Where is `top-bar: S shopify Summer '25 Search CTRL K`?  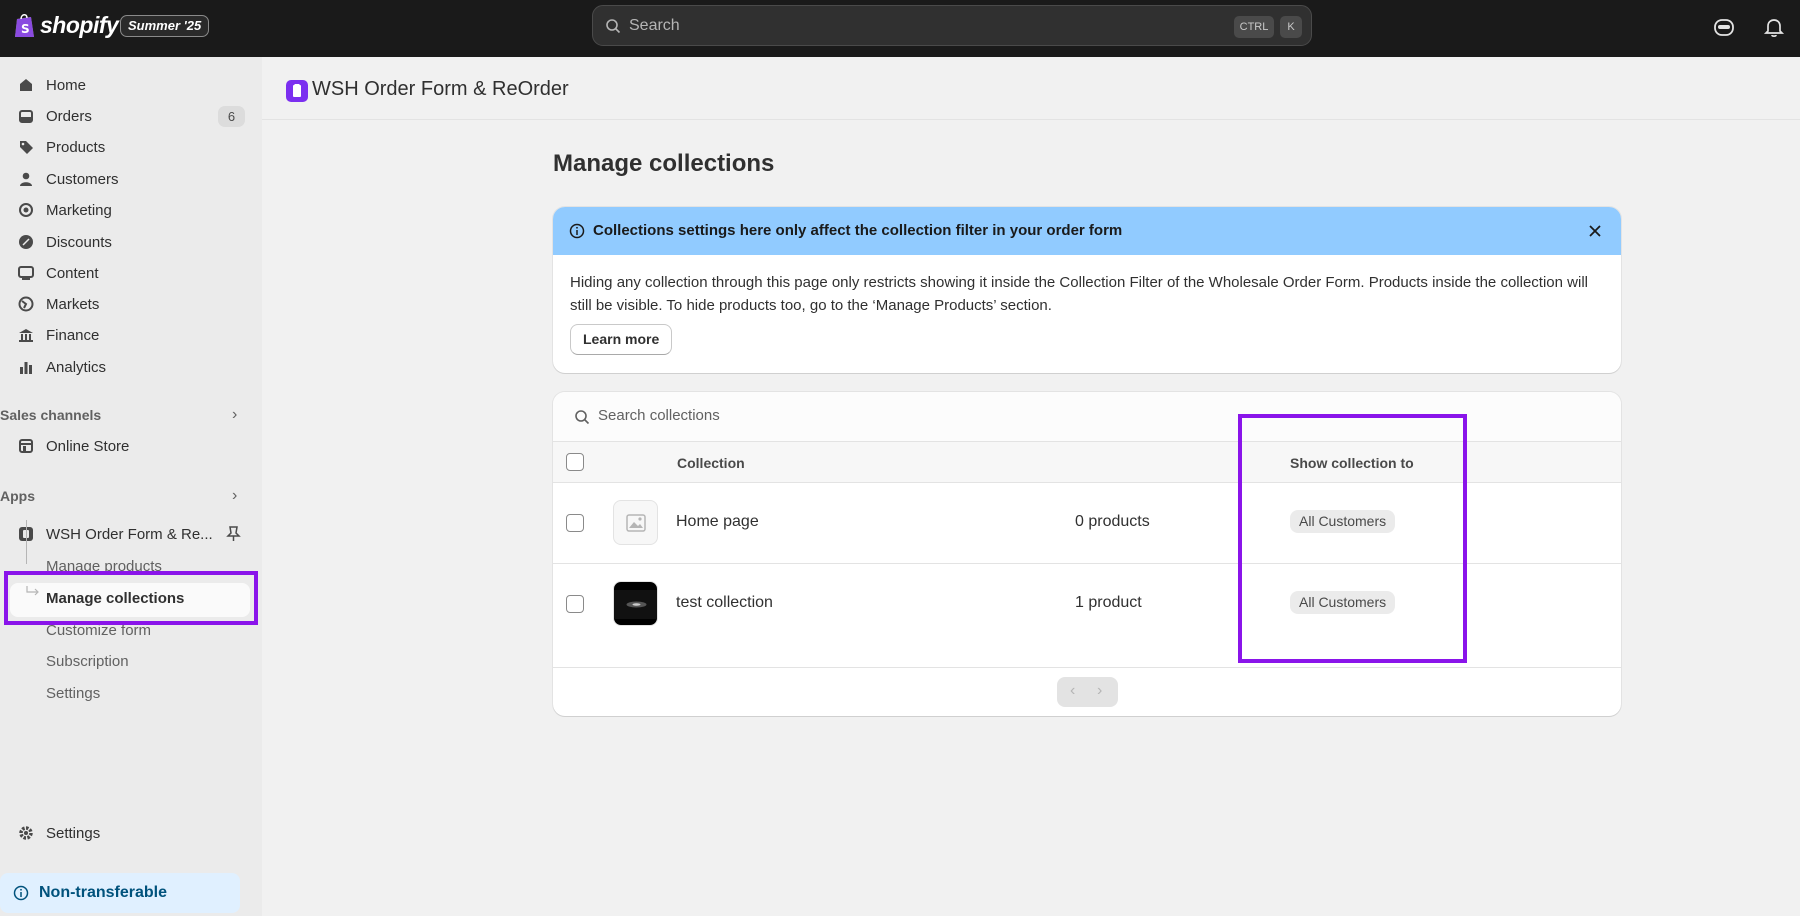
top-bar: S shopify Summer '25 Search CTRL K is located at coordinates (900, 28).